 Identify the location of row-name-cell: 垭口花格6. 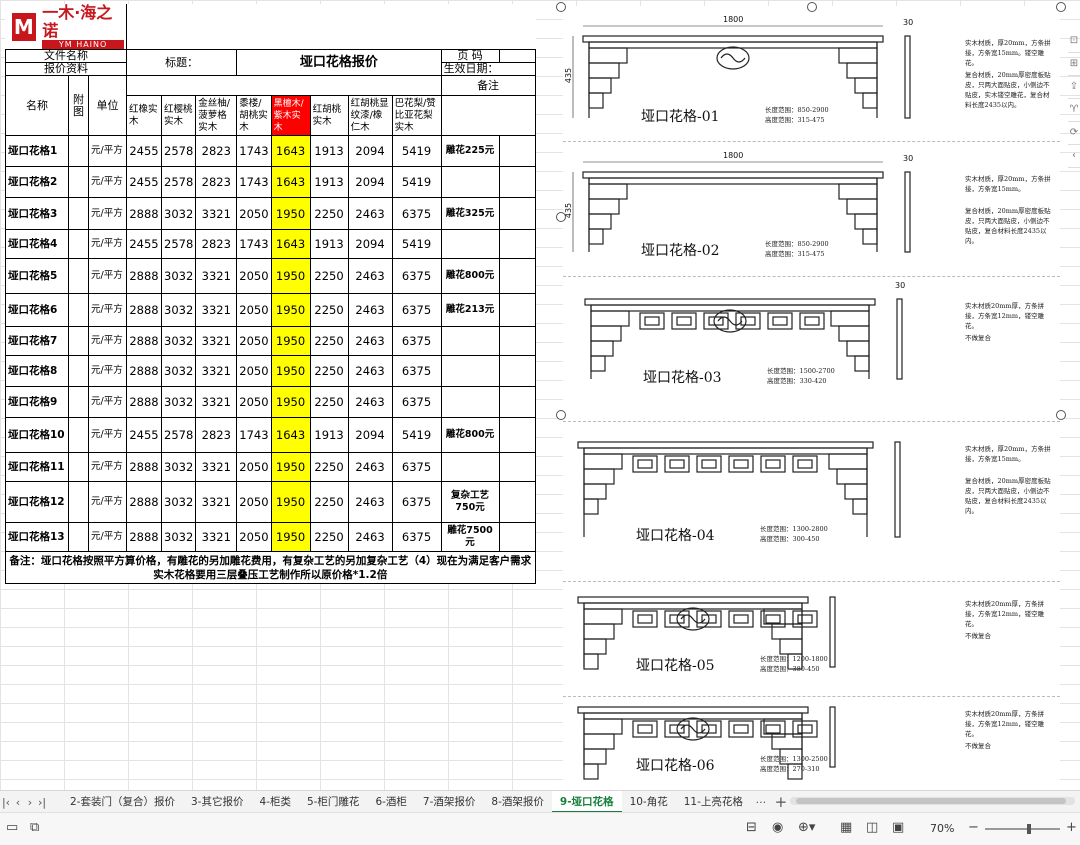
(37, 310).